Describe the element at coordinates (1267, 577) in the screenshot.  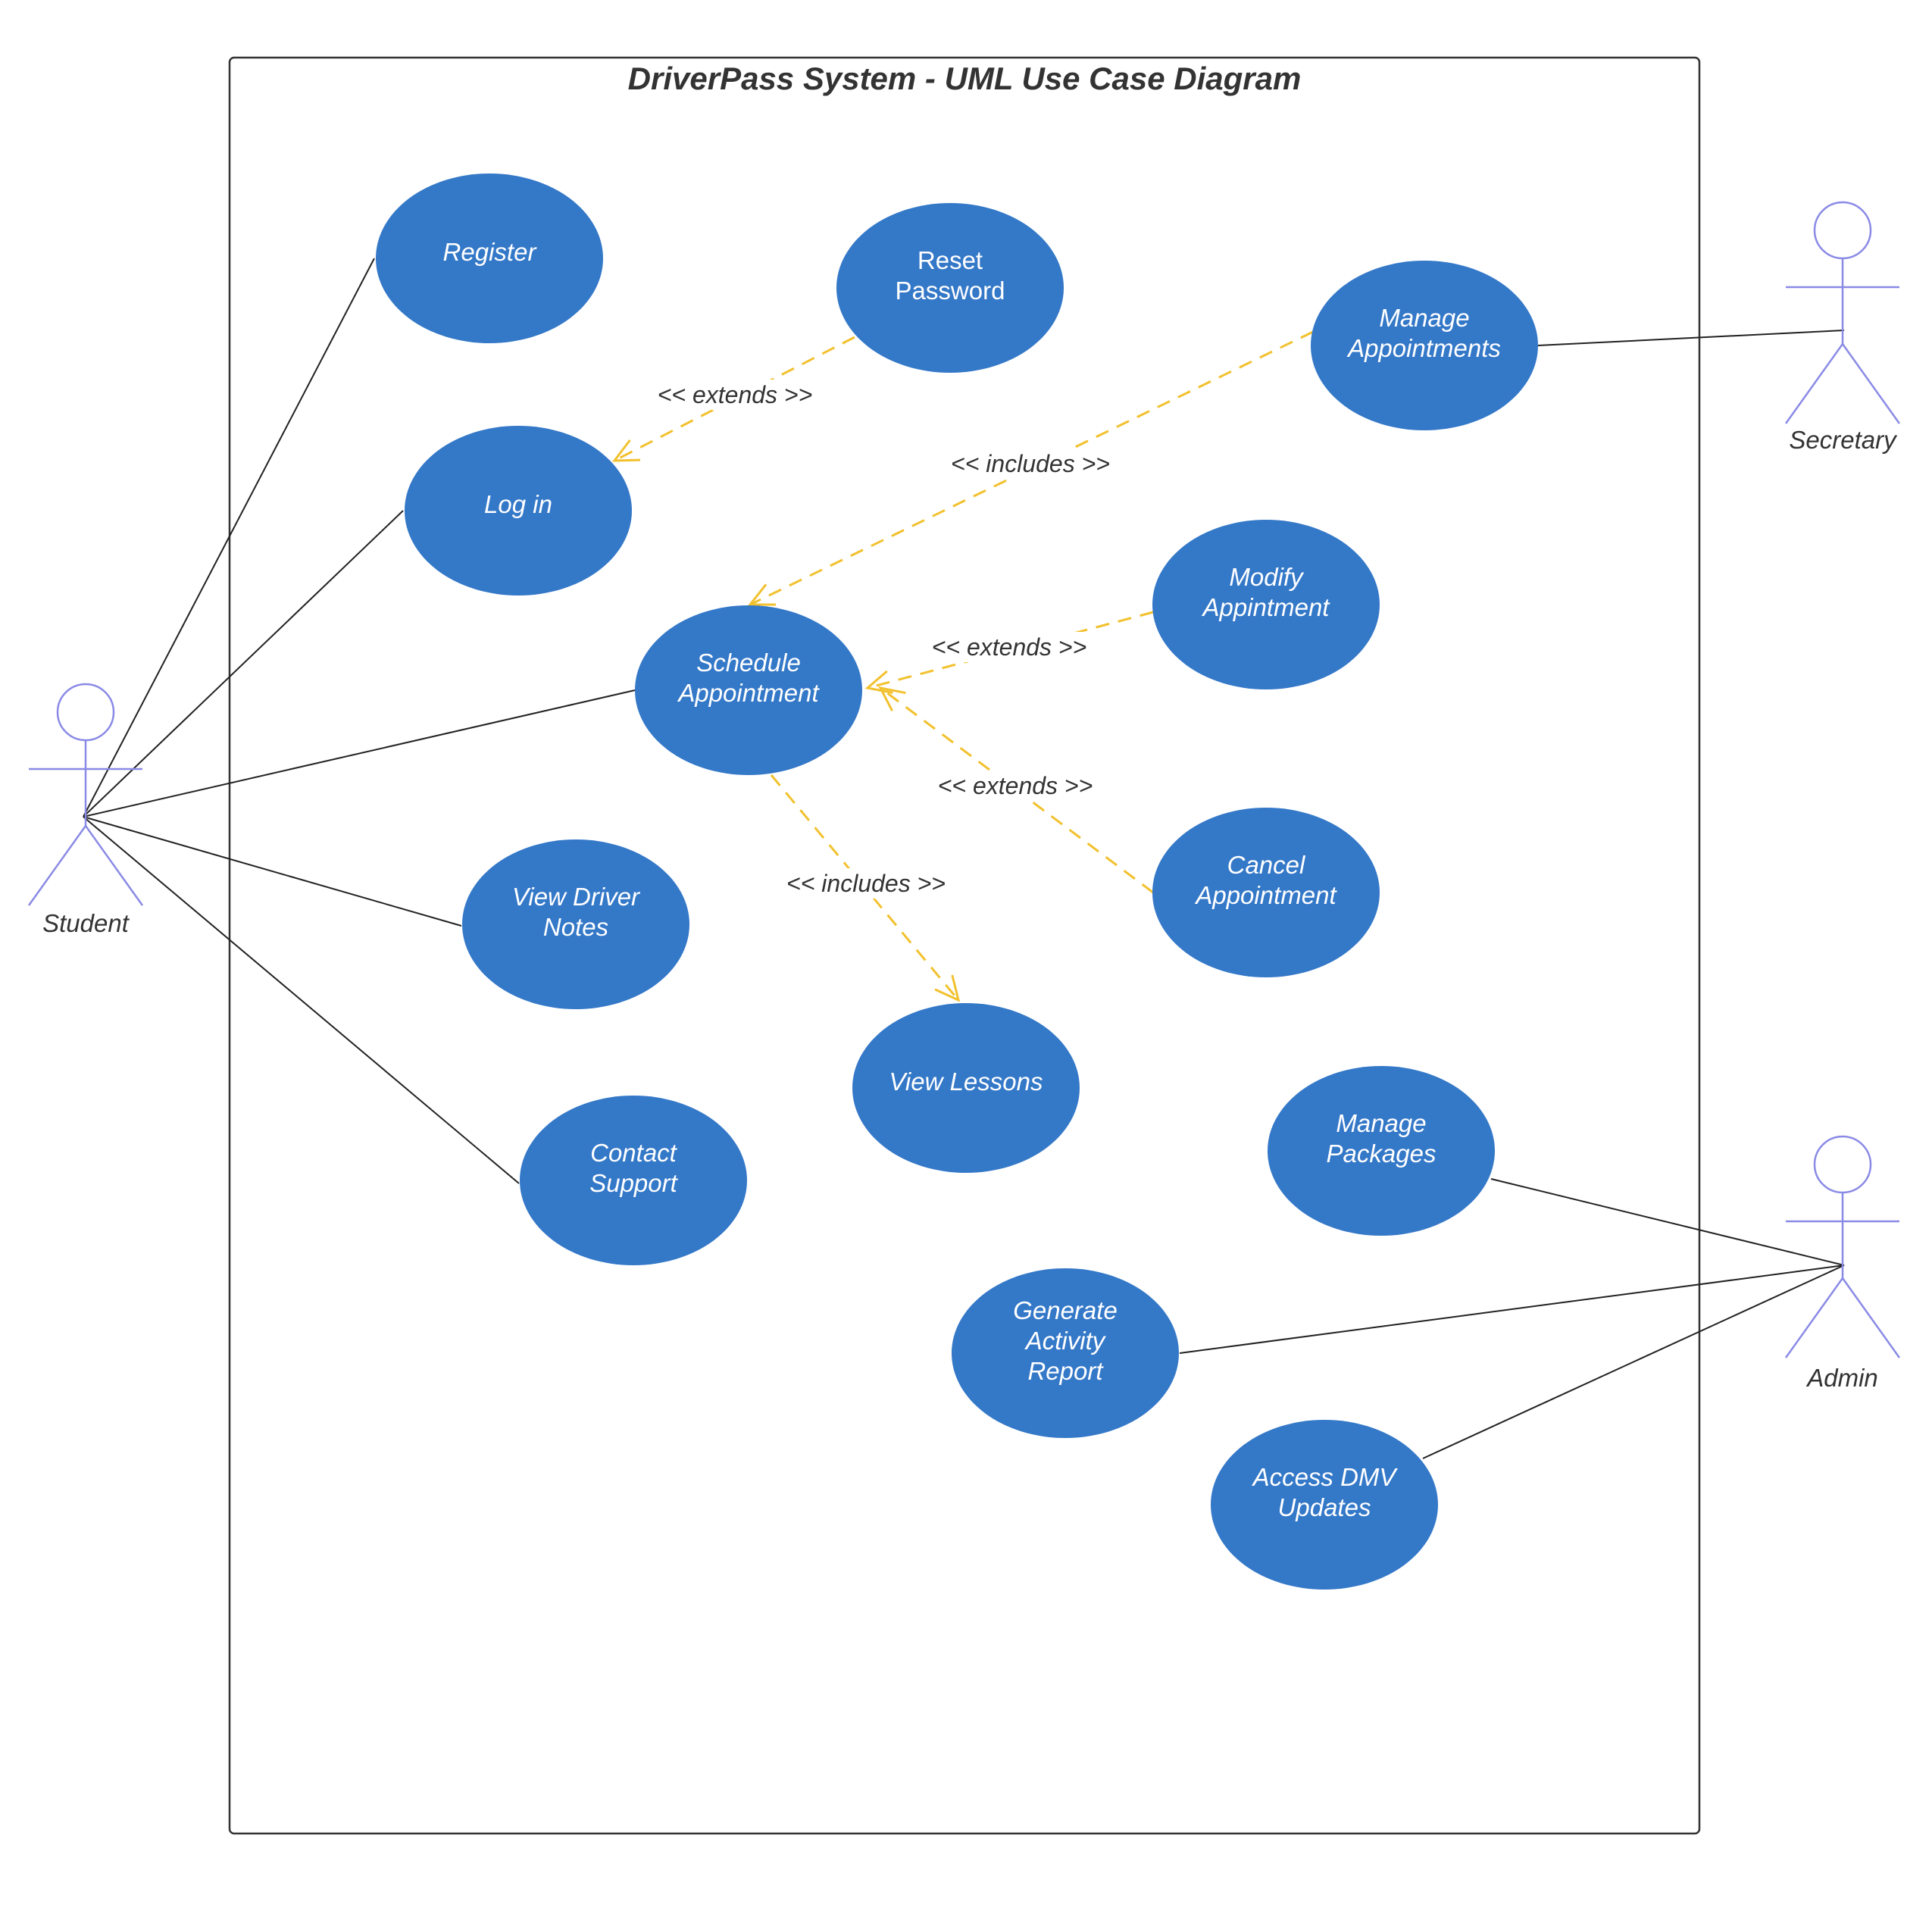
I see `use-case-label: Modify` at that location.